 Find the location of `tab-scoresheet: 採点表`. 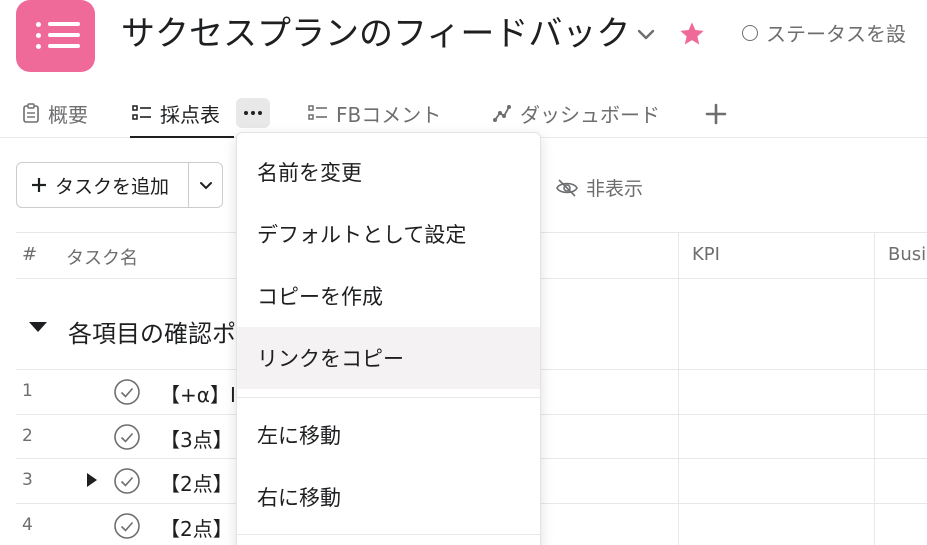

tab-scoresheet: 採点表 is located at coordinates (176, 113).